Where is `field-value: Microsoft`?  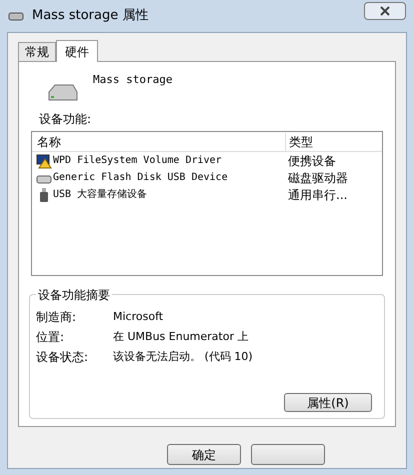 field-value: Microsoft is located at coordinates (138, 316).